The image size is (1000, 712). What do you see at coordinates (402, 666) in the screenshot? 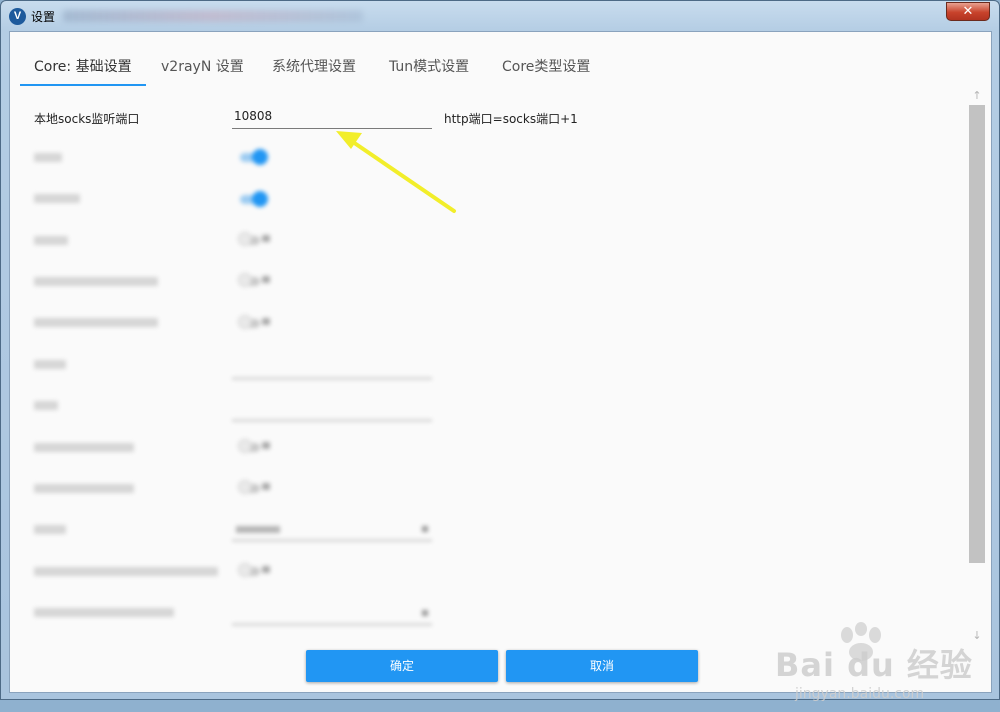
I see `ok-button: 确定` at bounding box center [402, 666].